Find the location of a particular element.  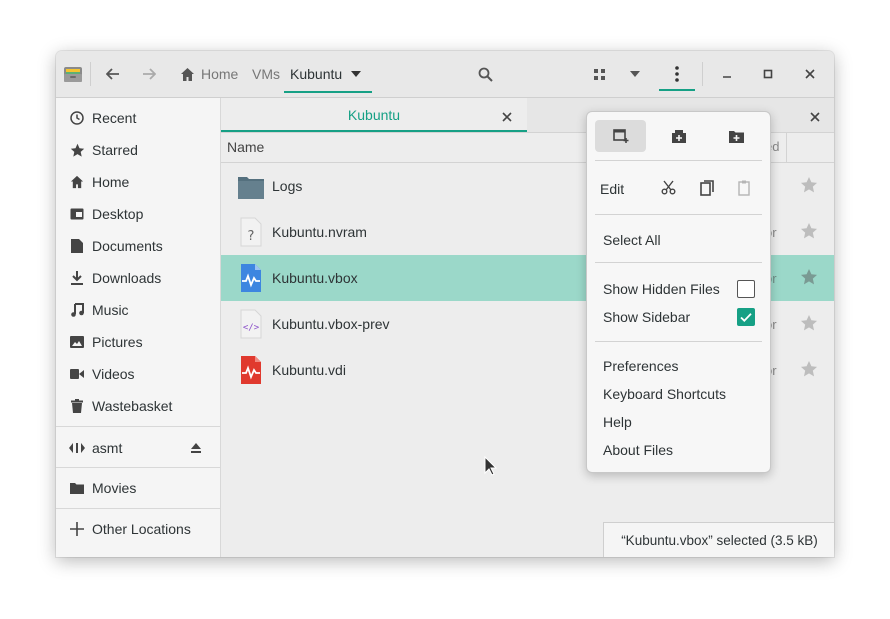

show-hidden-files-checkbox is located at coordinates (746, 289).